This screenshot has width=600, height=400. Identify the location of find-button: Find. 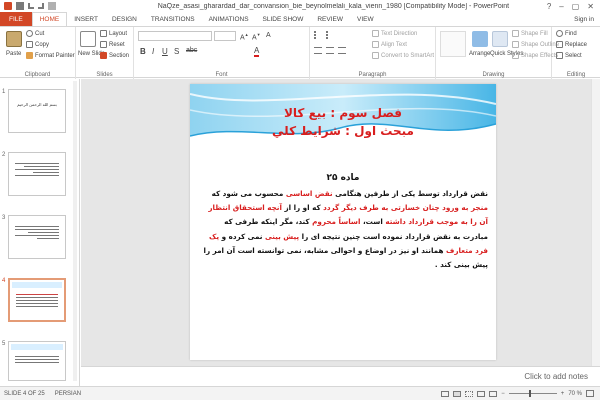
(566, 33).